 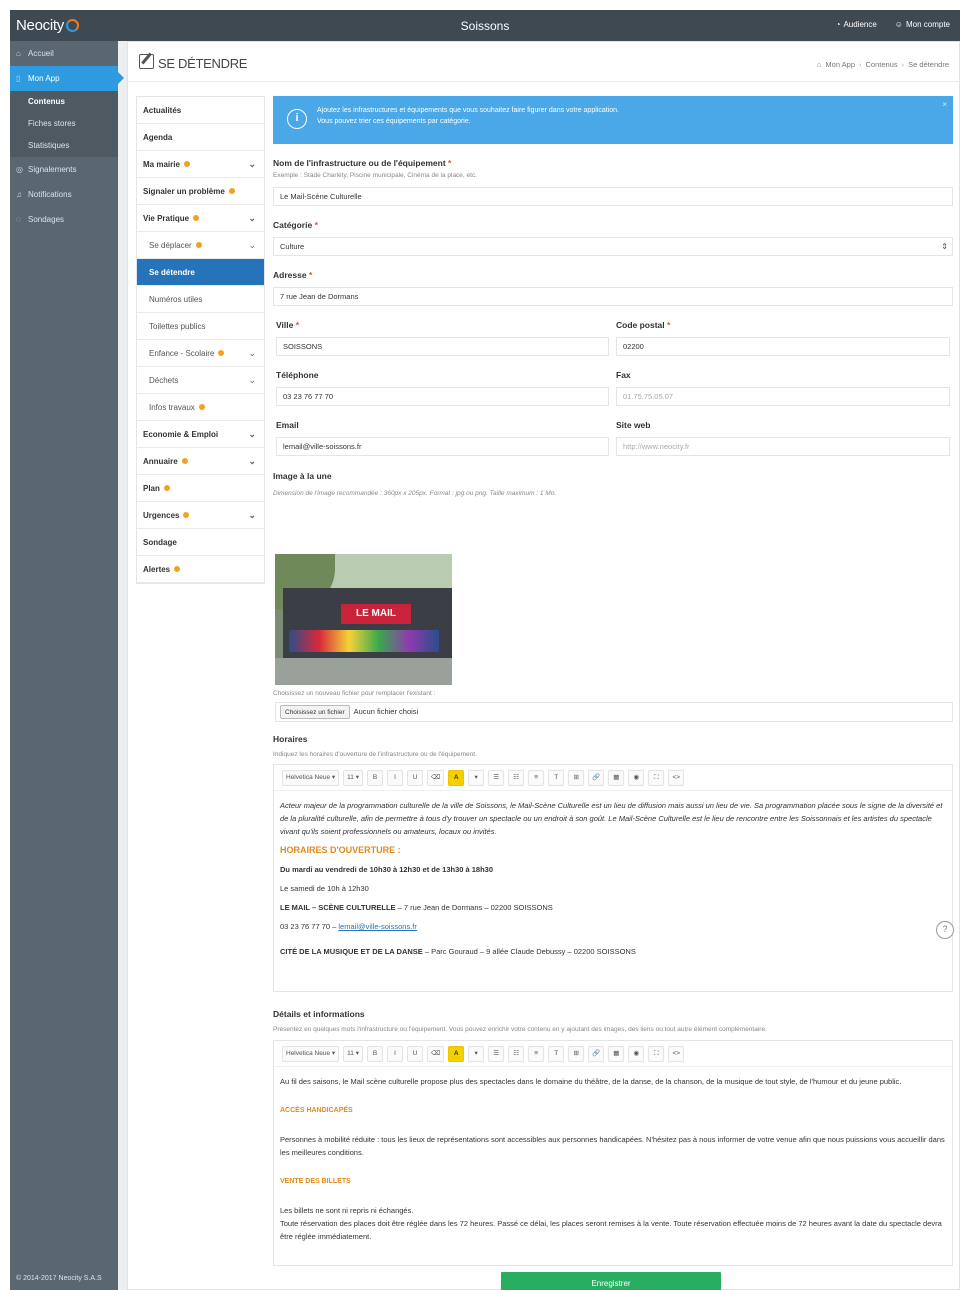 What do you see at coordinates (200, 110) in the screenshot?
I see `subnav-actualites: Actualités` at bounding box center [200, 110].